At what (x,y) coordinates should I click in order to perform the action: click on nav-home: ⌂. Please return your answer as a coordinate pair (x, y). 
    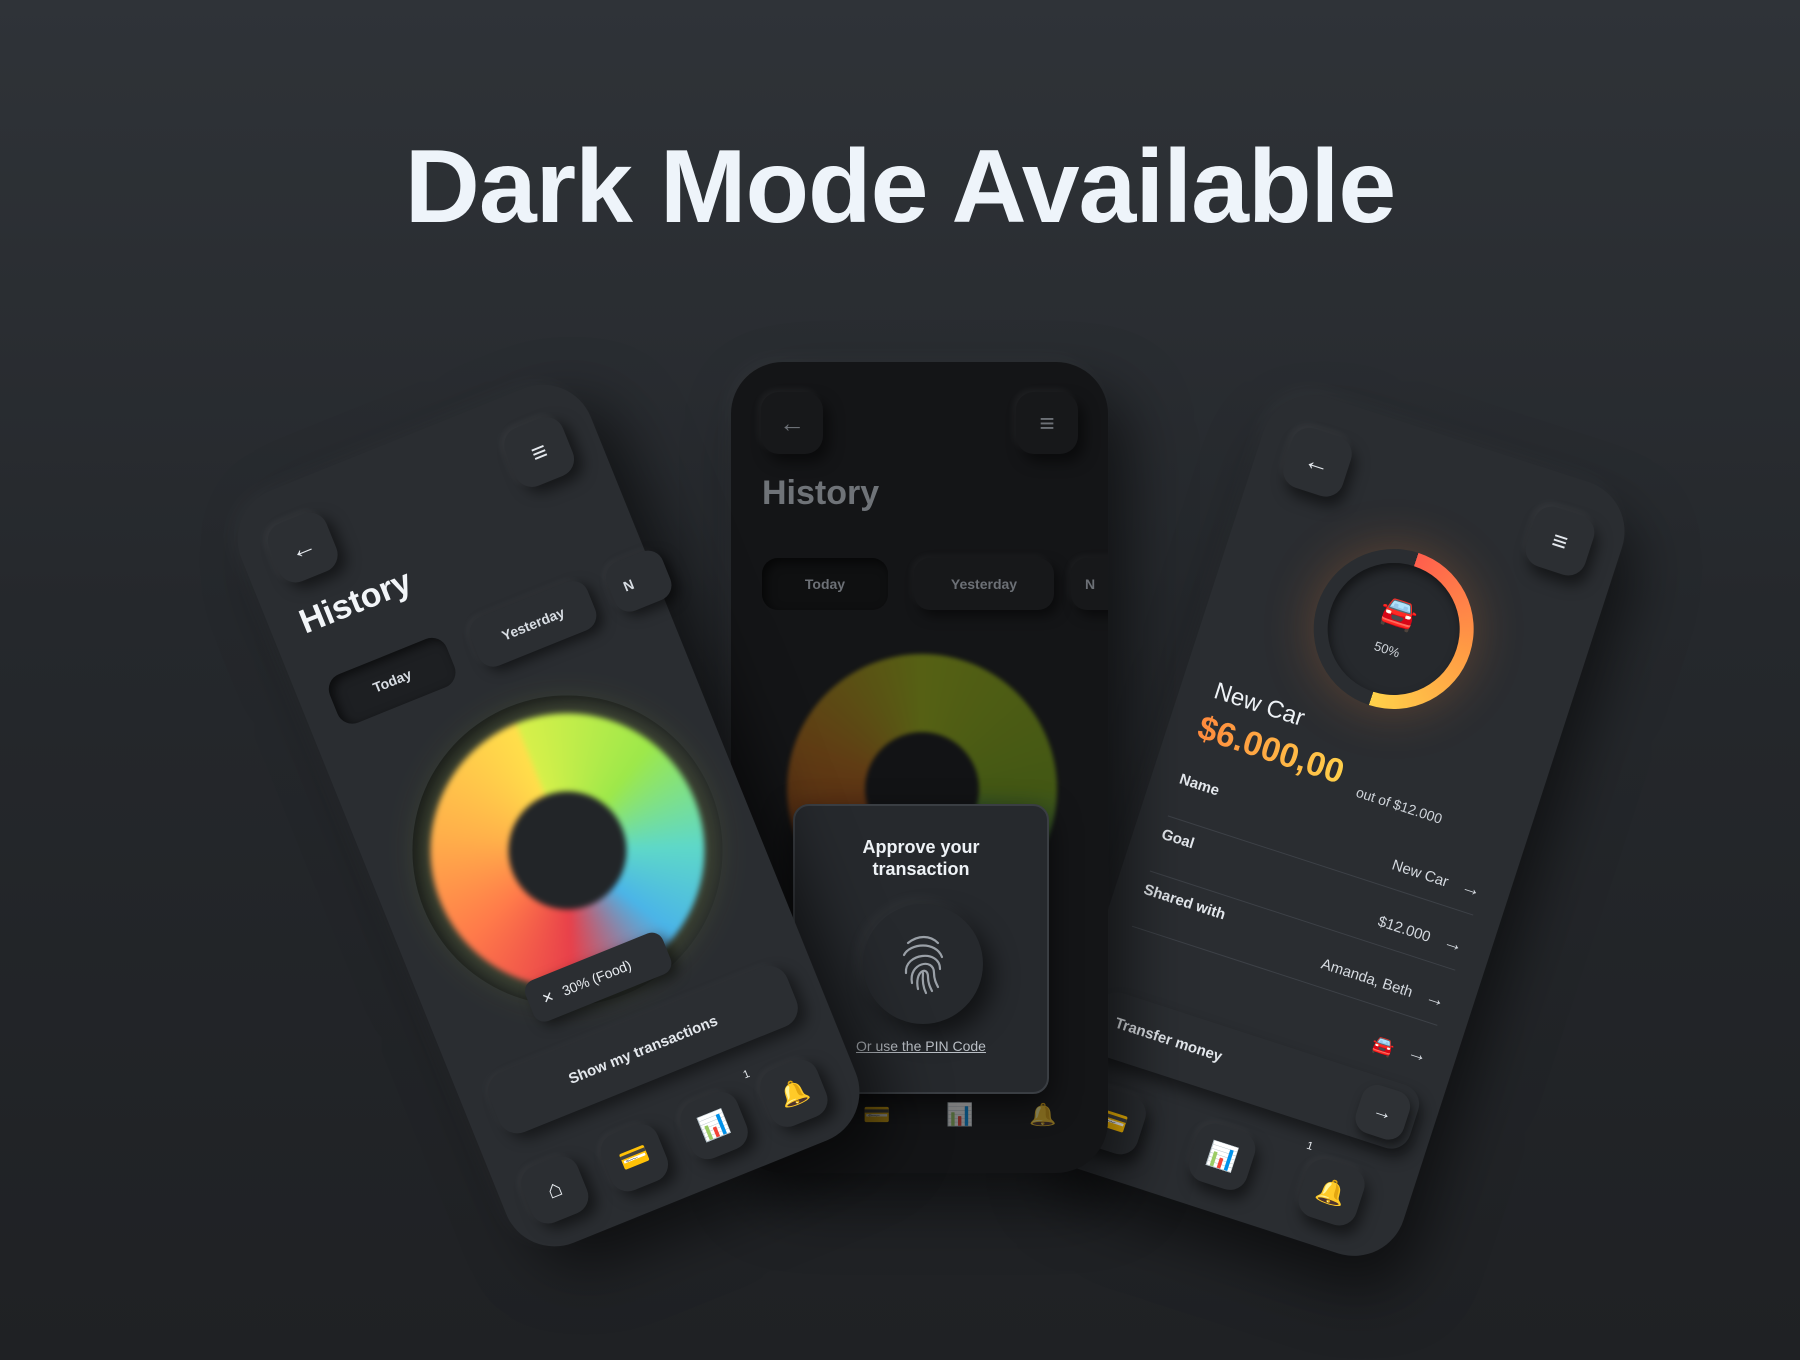
    Looking at the image, I should click on (554, 1189).